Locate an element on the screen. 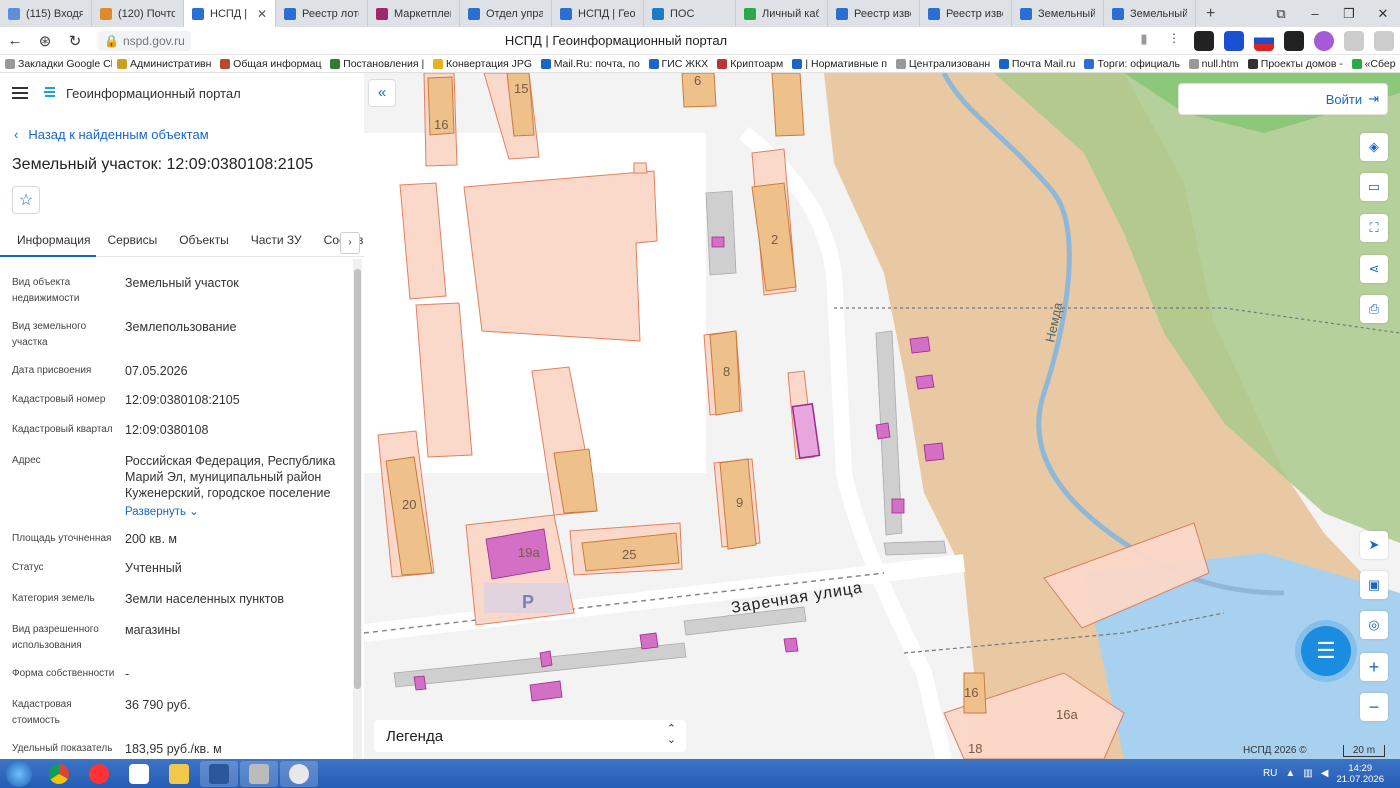 The image size is (1400, 788). restore-button: ❐ is located at coordinates (1349, 14).